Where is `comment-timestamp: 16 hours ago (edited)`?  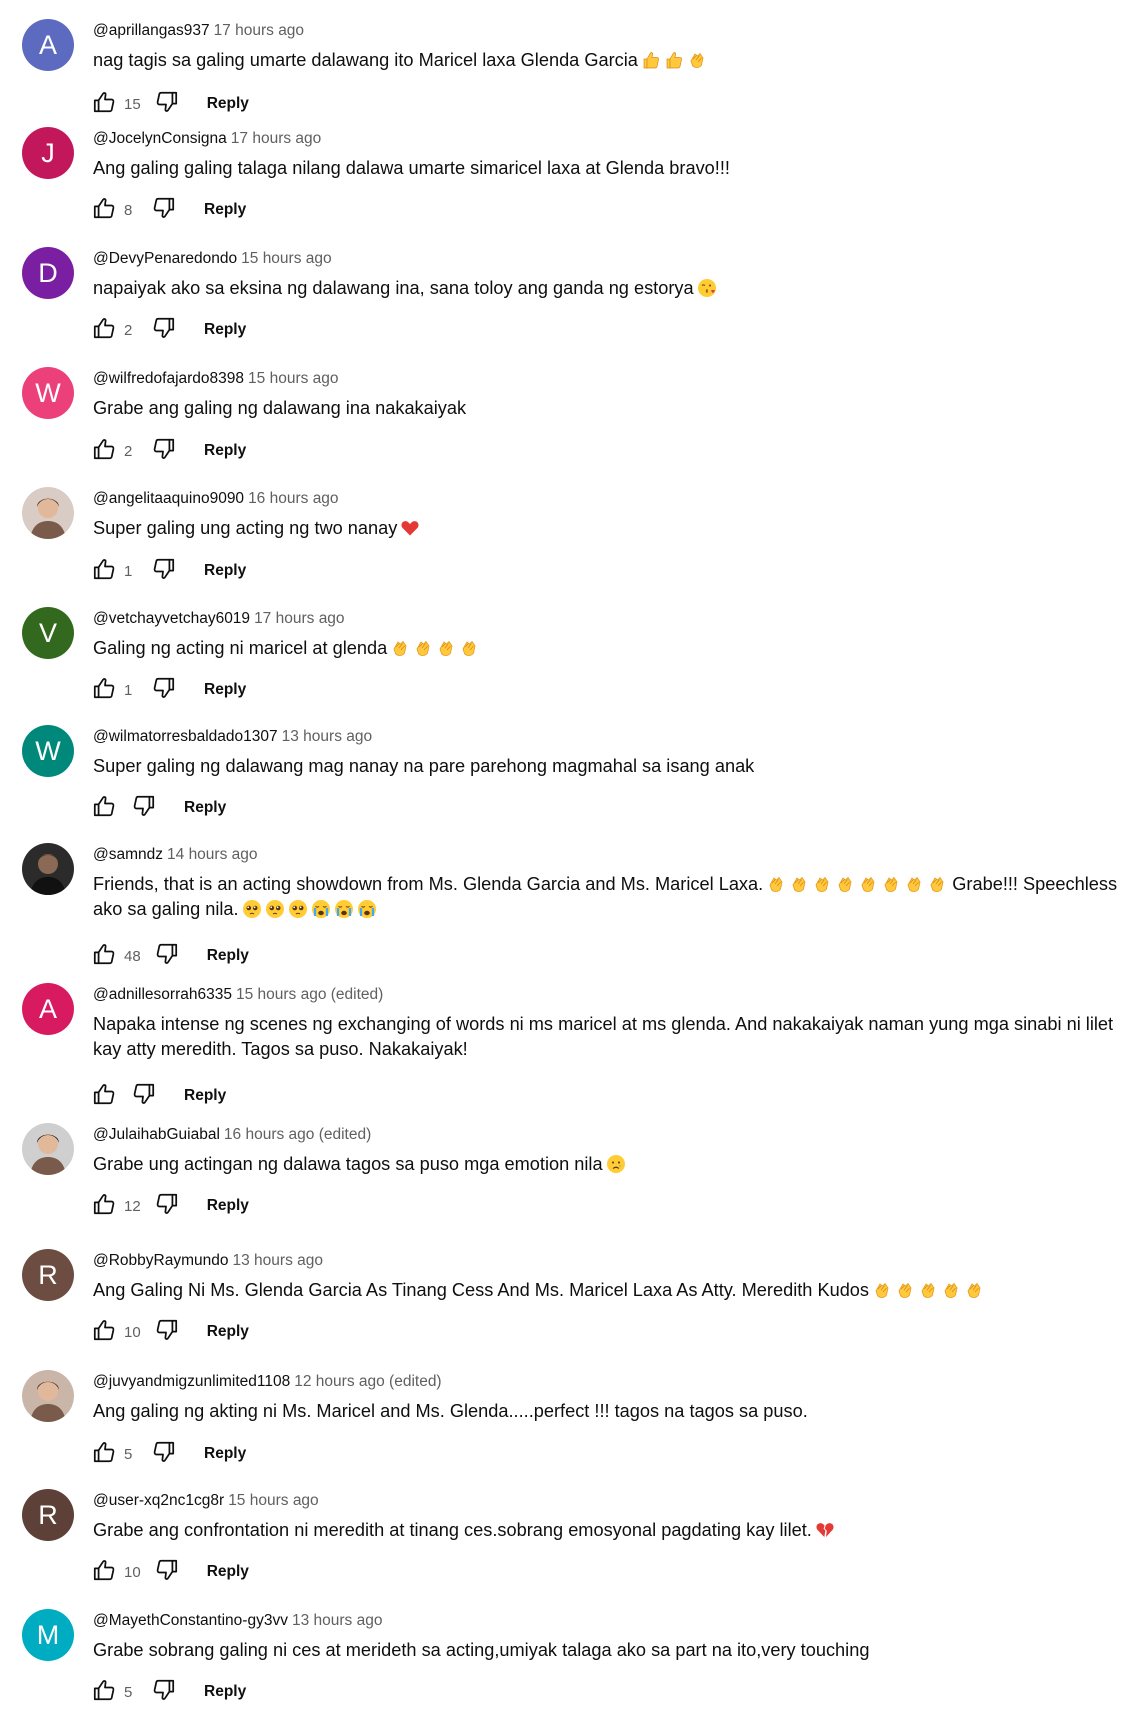 comment-timestamp: 16 hours ago (edited) is located at coordinates (297, 1134).